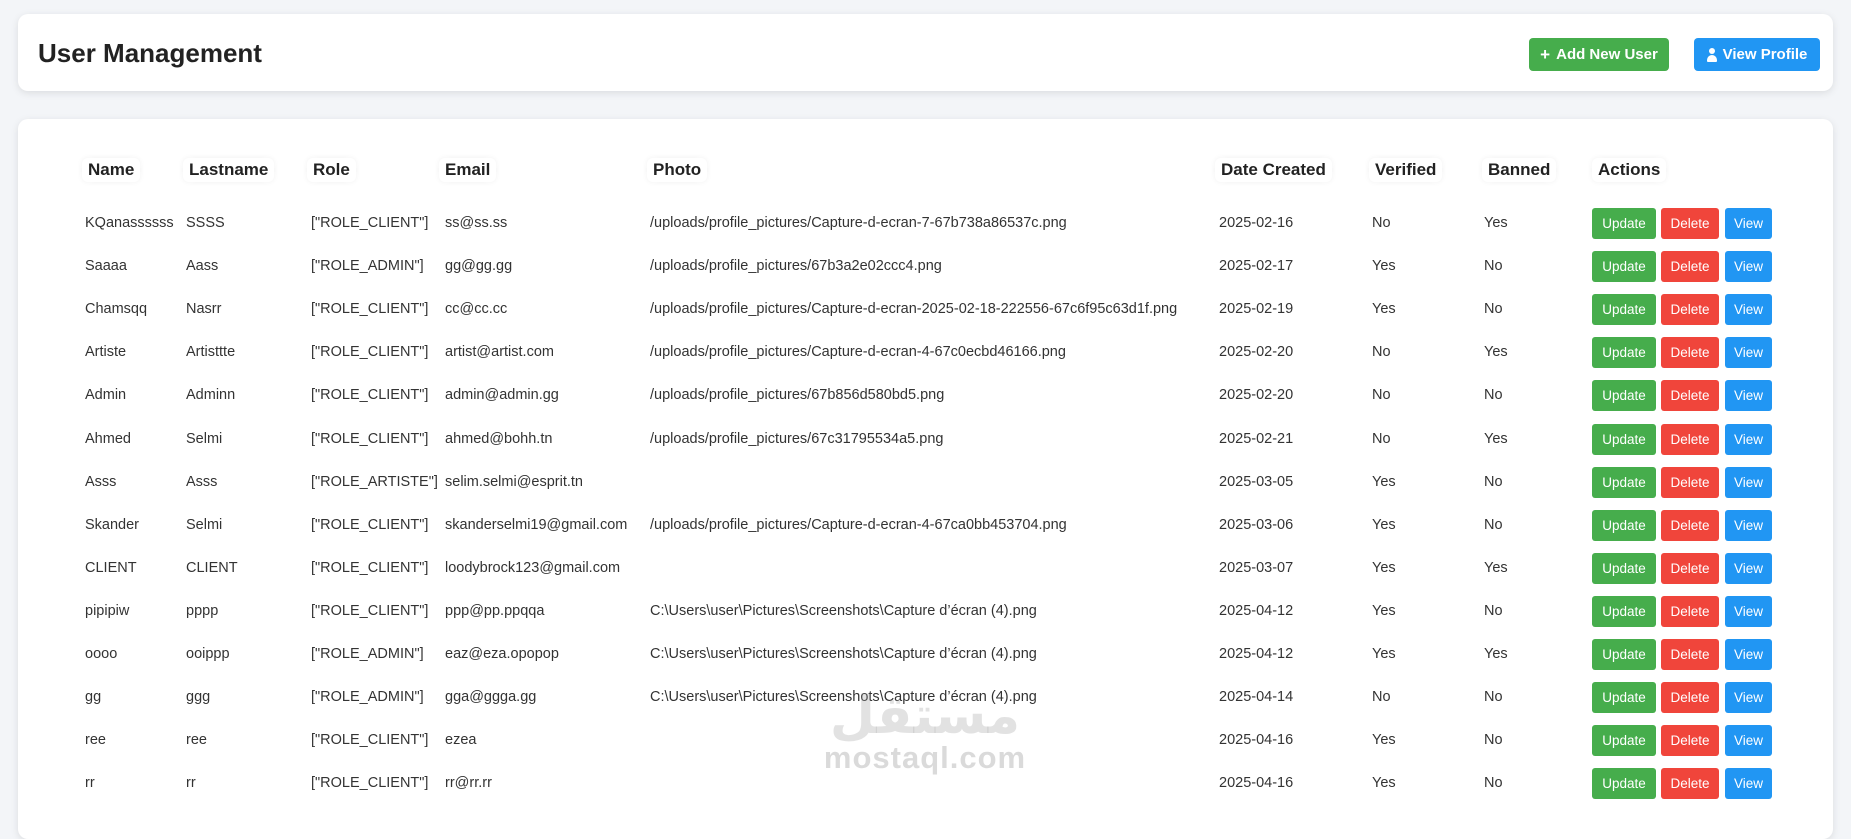  What do you see at coordinates (514, 482) in the screenshot?
I see `cell-email: selim.selmi@esprit.tn` at bounding box center [514, 482].